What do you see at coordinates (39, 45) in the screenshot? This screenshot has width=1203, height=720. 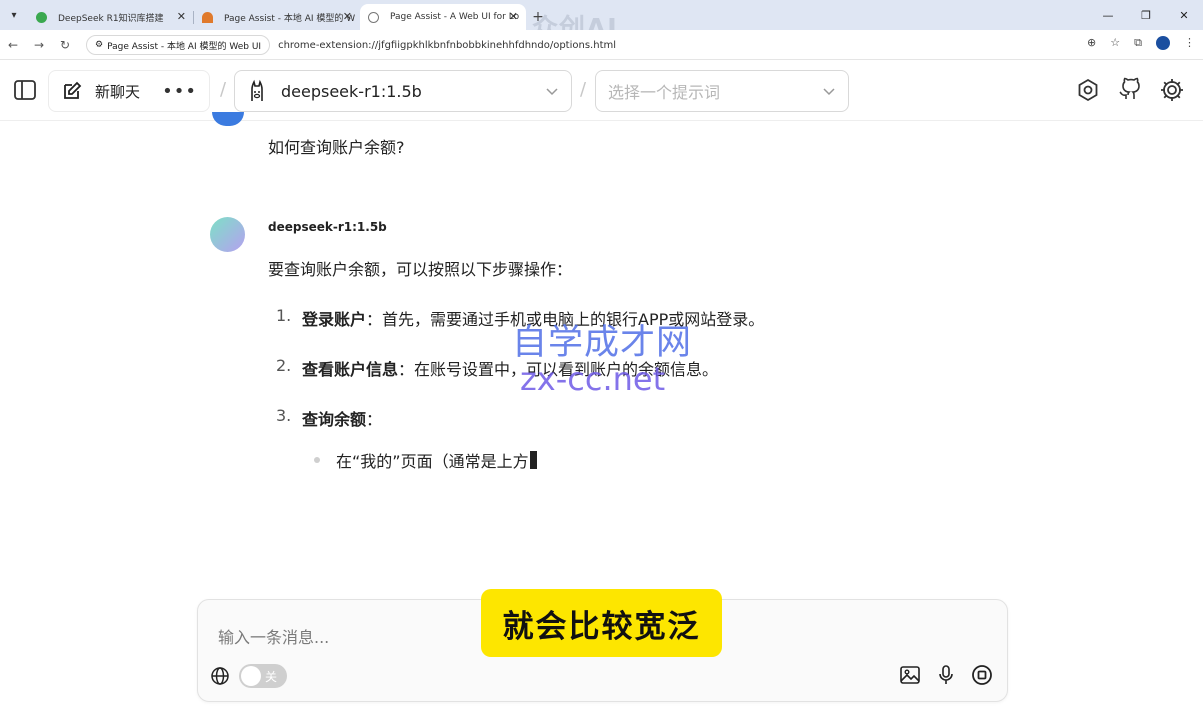 I see `forward-icon: →` at bounding box center [39, 45].